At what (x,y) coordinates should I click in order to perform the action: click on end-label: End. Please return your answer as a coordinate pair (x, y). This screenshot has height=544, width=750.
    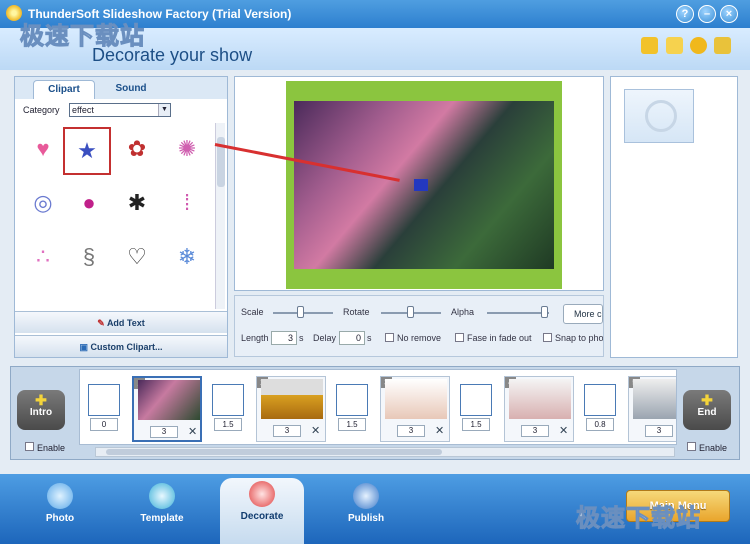
    Looking at the image, I should click on (707, 412).